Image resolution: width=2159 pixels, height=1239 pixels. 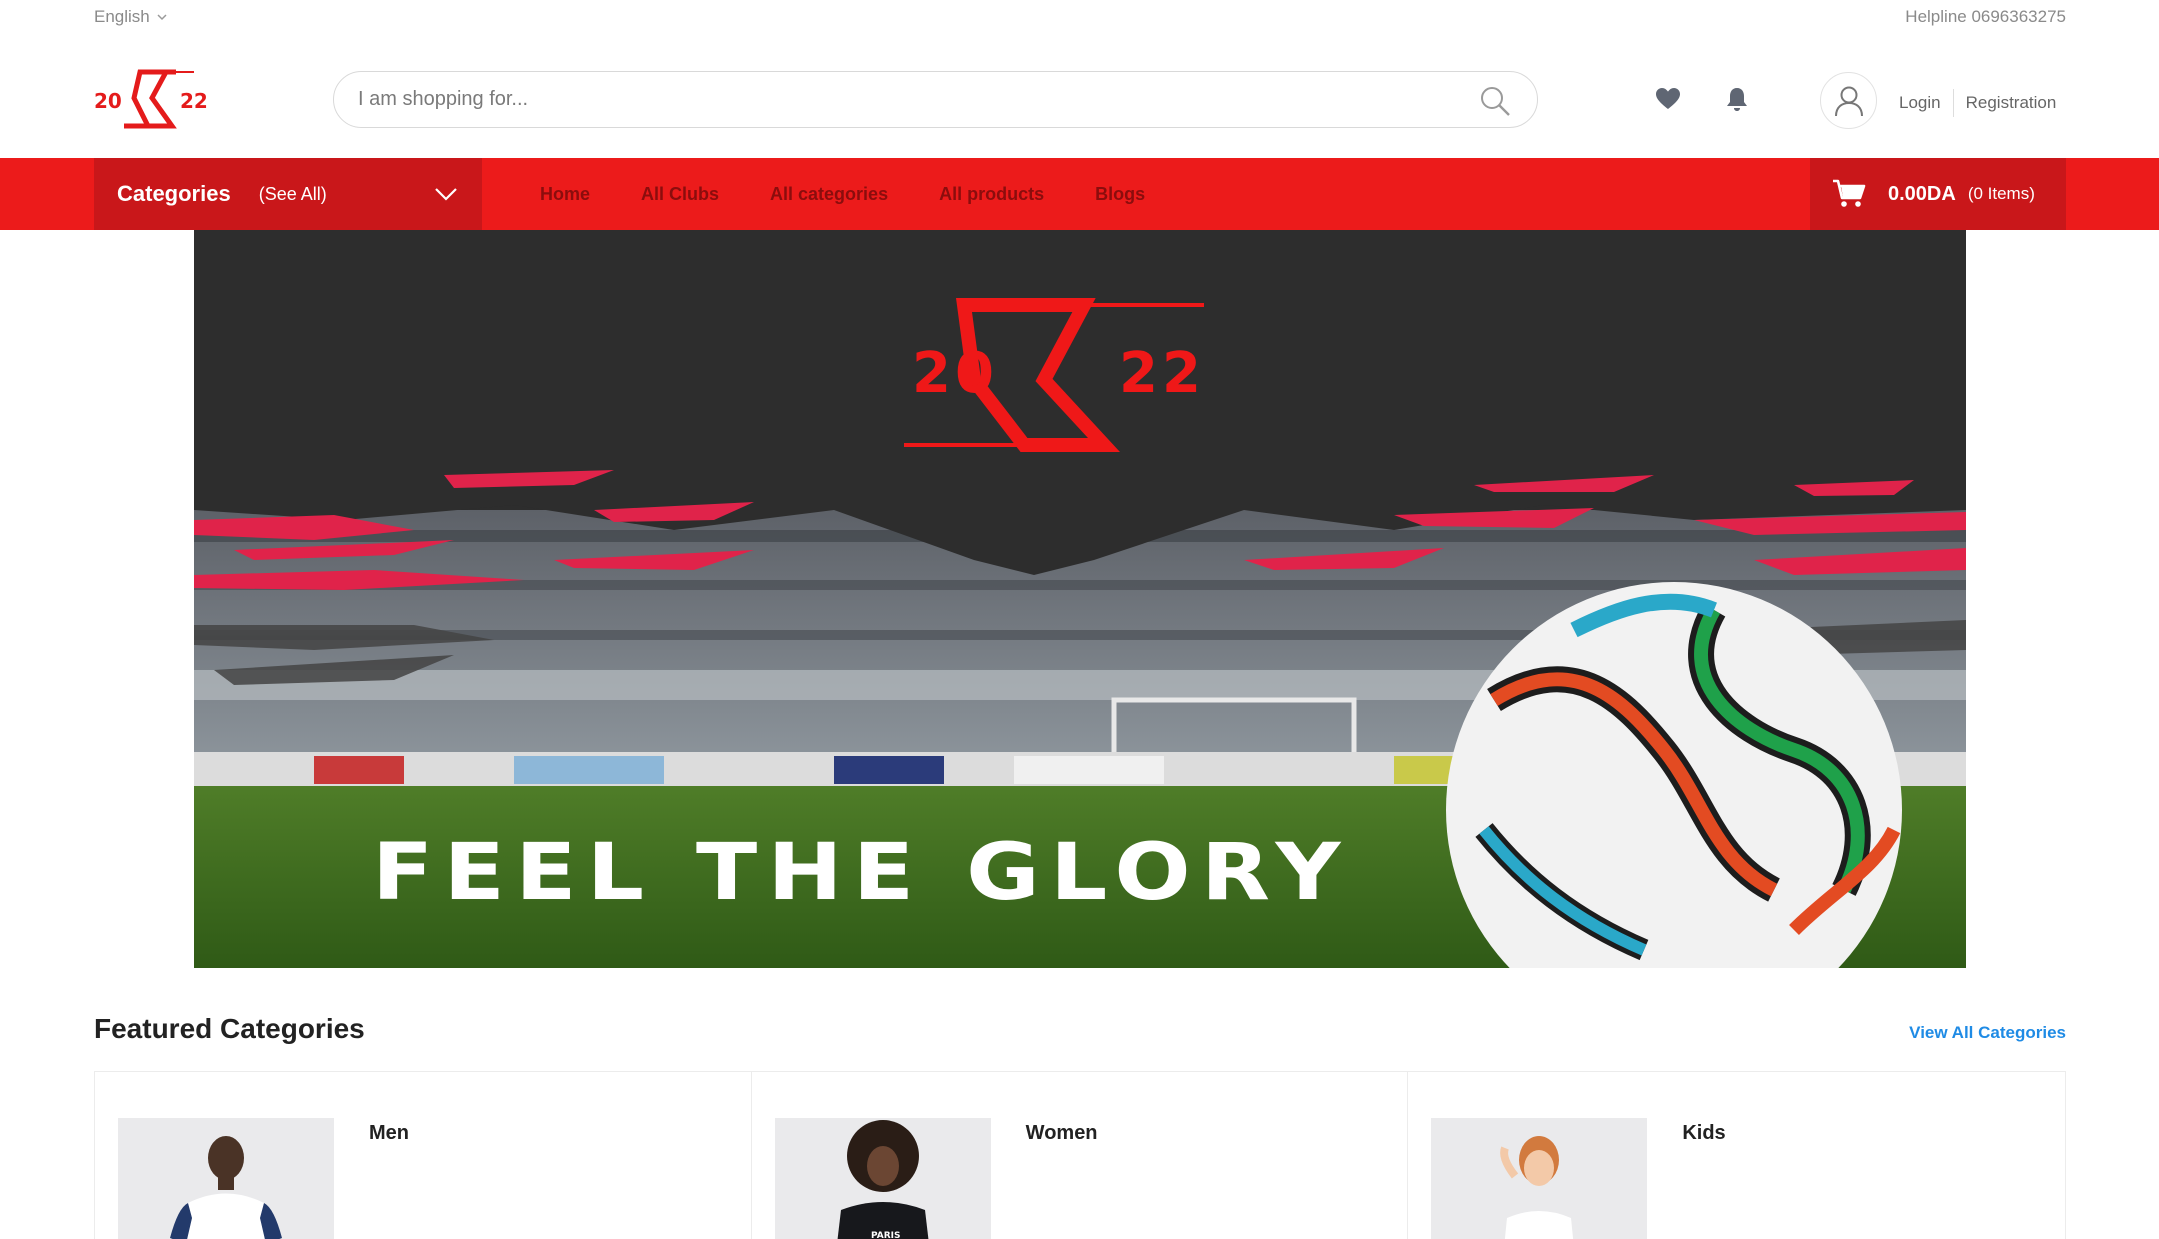 What do you see at coordinates (829, 194) in the screenshot?
I see `nav-item-all-categories: All categories` at bounding box center [829, 194].